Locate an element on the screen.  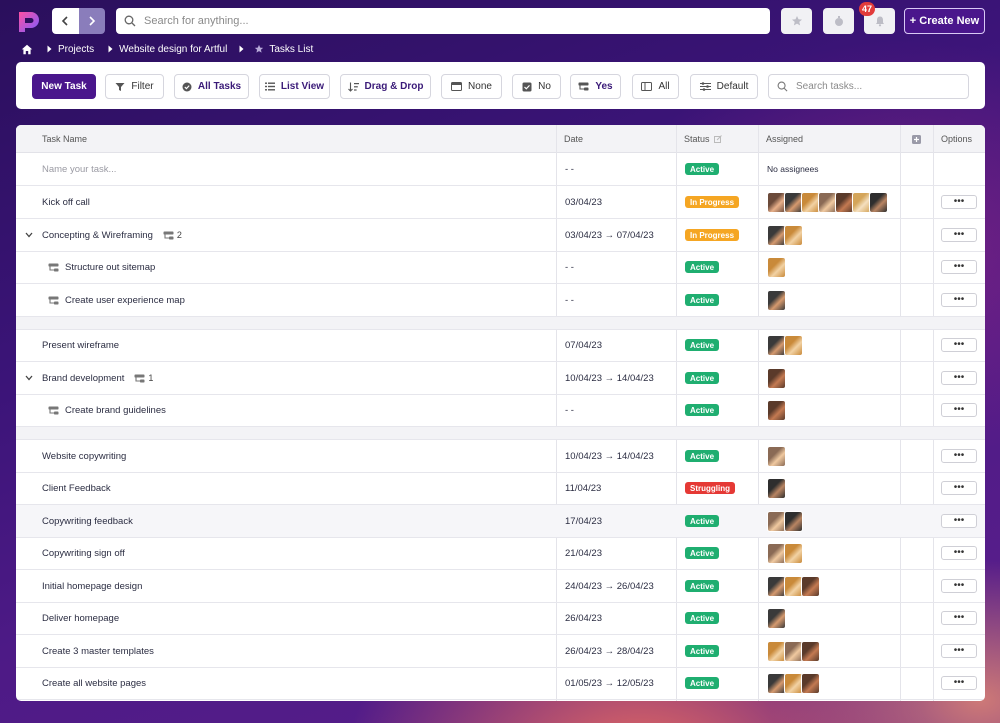
task-row: Copywriting feedback 17/04/23 Active ••• is located at coordinates (500, 521).